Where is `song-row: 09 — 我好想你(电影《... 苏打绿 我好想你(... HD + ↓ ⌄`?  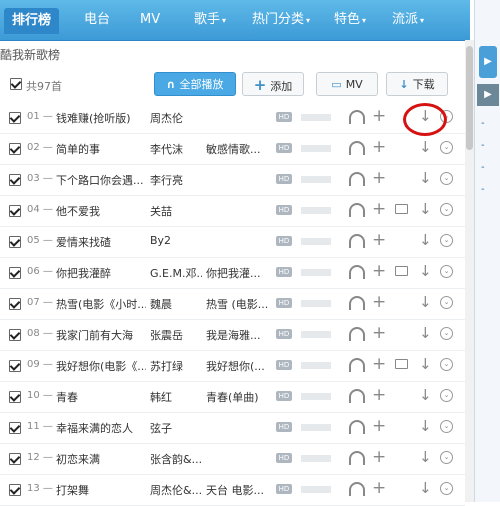
song-row: 09 — 我好想你(电影《... 苏打绿 我好想你(... HD + ↓ ⌄ is located at coordinates (232, 366).